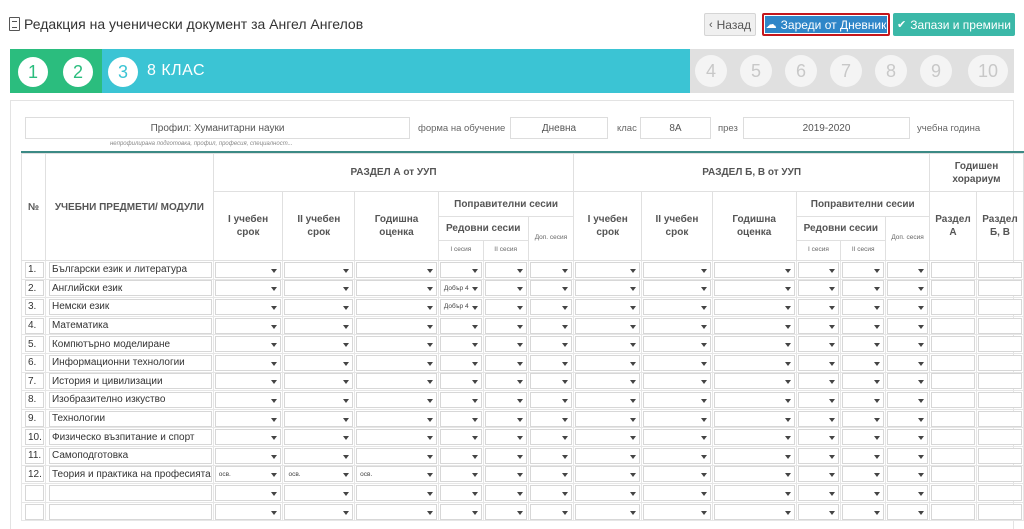  What do you see at coordinates (130, 437) in the screenshot?
I see `subject-name: Физическо възпитание и спорт` at bounding box center [130, 437].